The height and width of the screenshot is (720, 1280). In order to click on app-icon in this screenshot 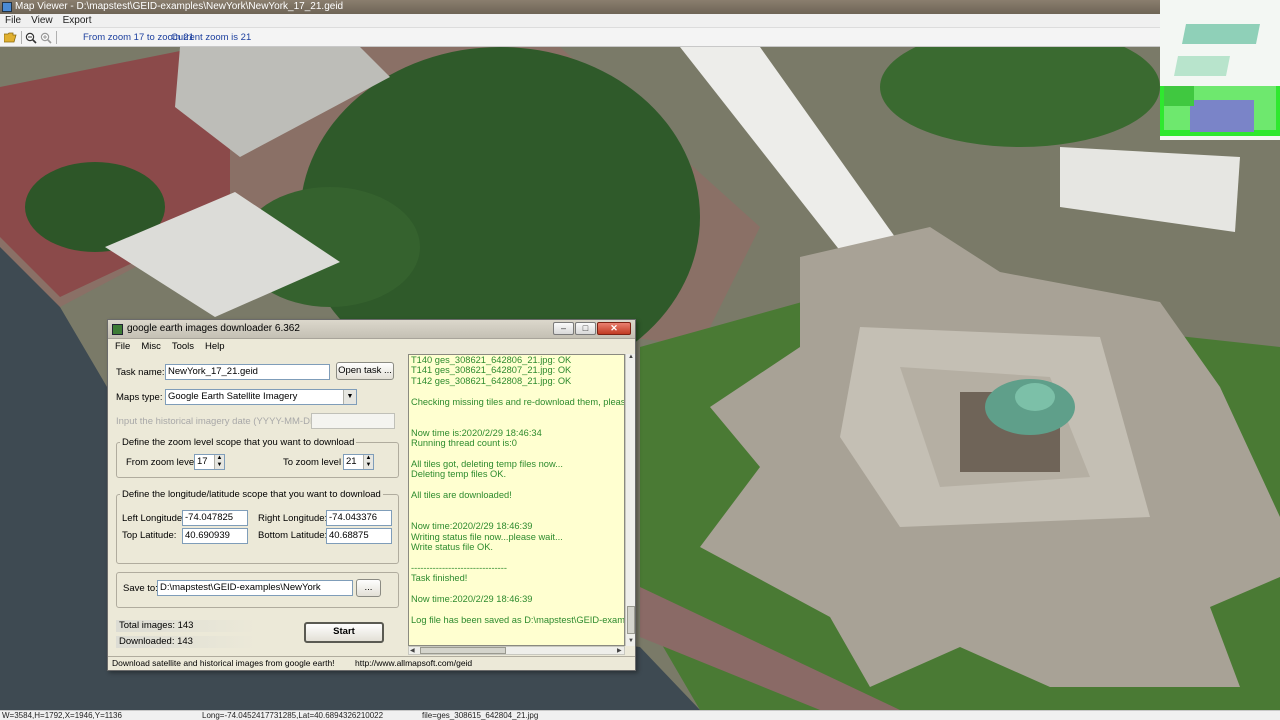, I will do `click(7, 7)`.